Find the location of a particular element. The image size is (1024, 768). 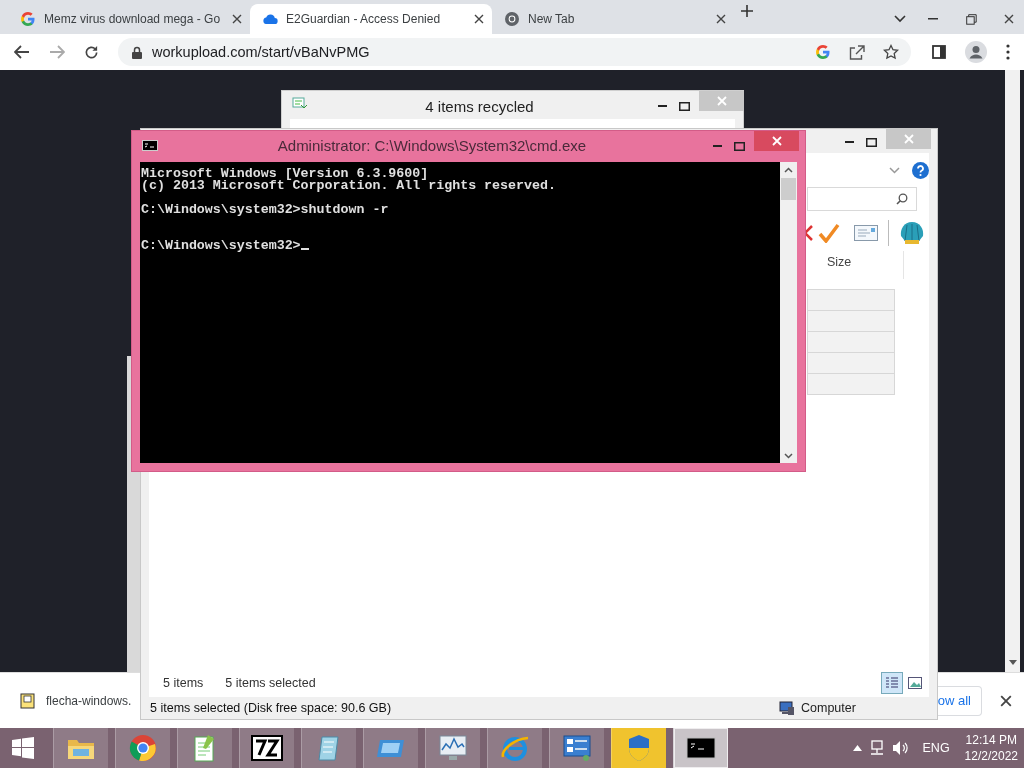

browser-tab: E2Guardian - Access Denied is located at coordinates (371, 19).